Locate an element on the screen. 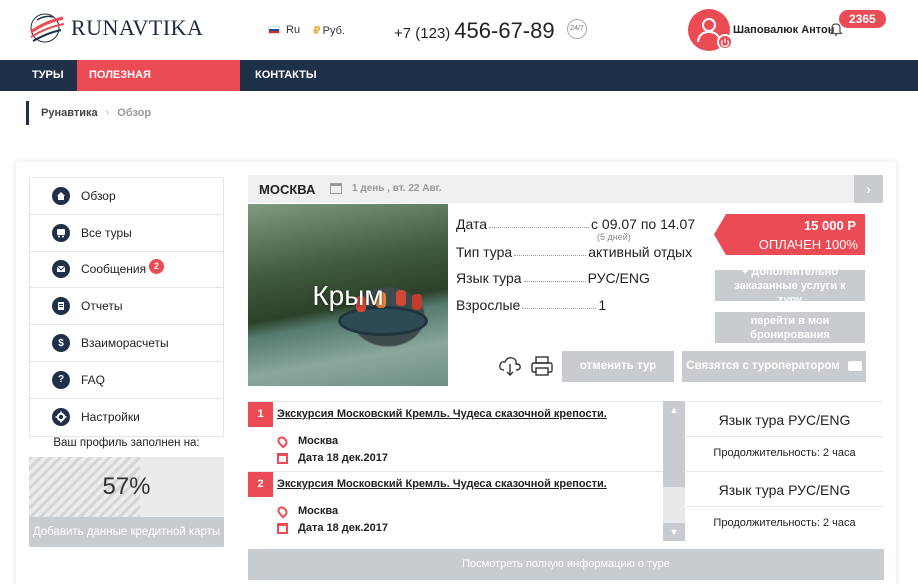  breadcrumb: Рунавтика › Обзор is located at coordinates (88, 113).